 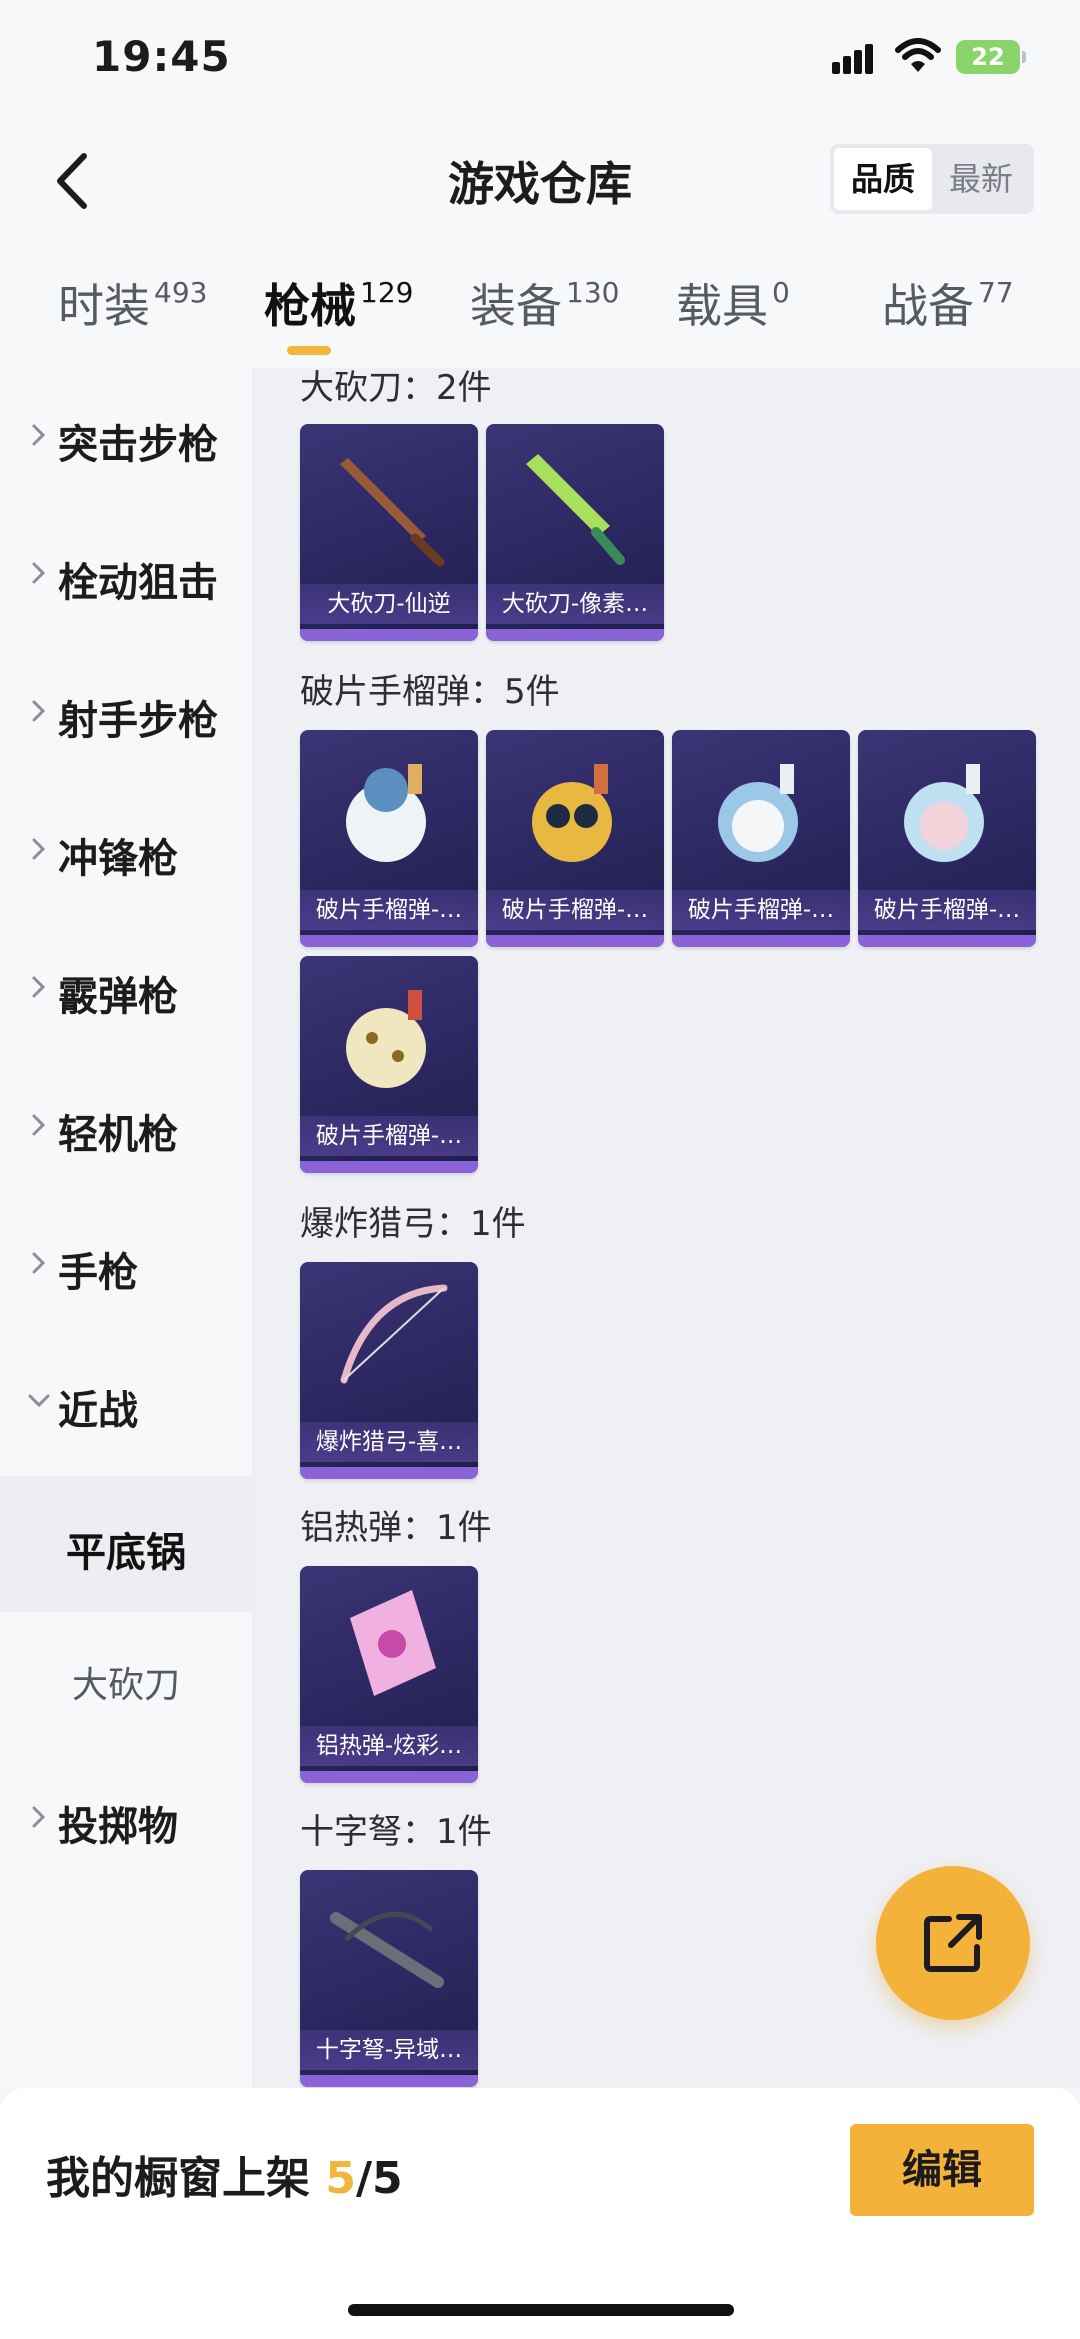 I want to click on bow-icon, so click(x=394, y=1334).